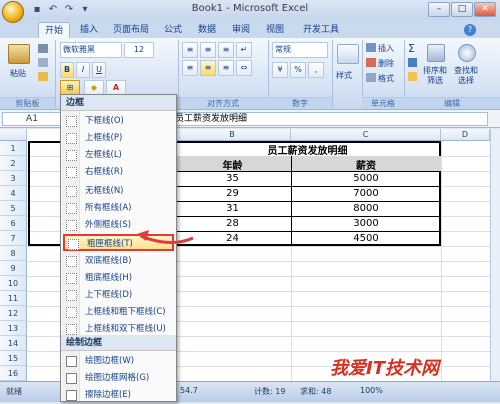 The height and width of the screenshot is (404, 500). What do you see at coordinates (439, 9) in the screenshot?
I see `minimize-button: –` at bounding box center [439, 9].